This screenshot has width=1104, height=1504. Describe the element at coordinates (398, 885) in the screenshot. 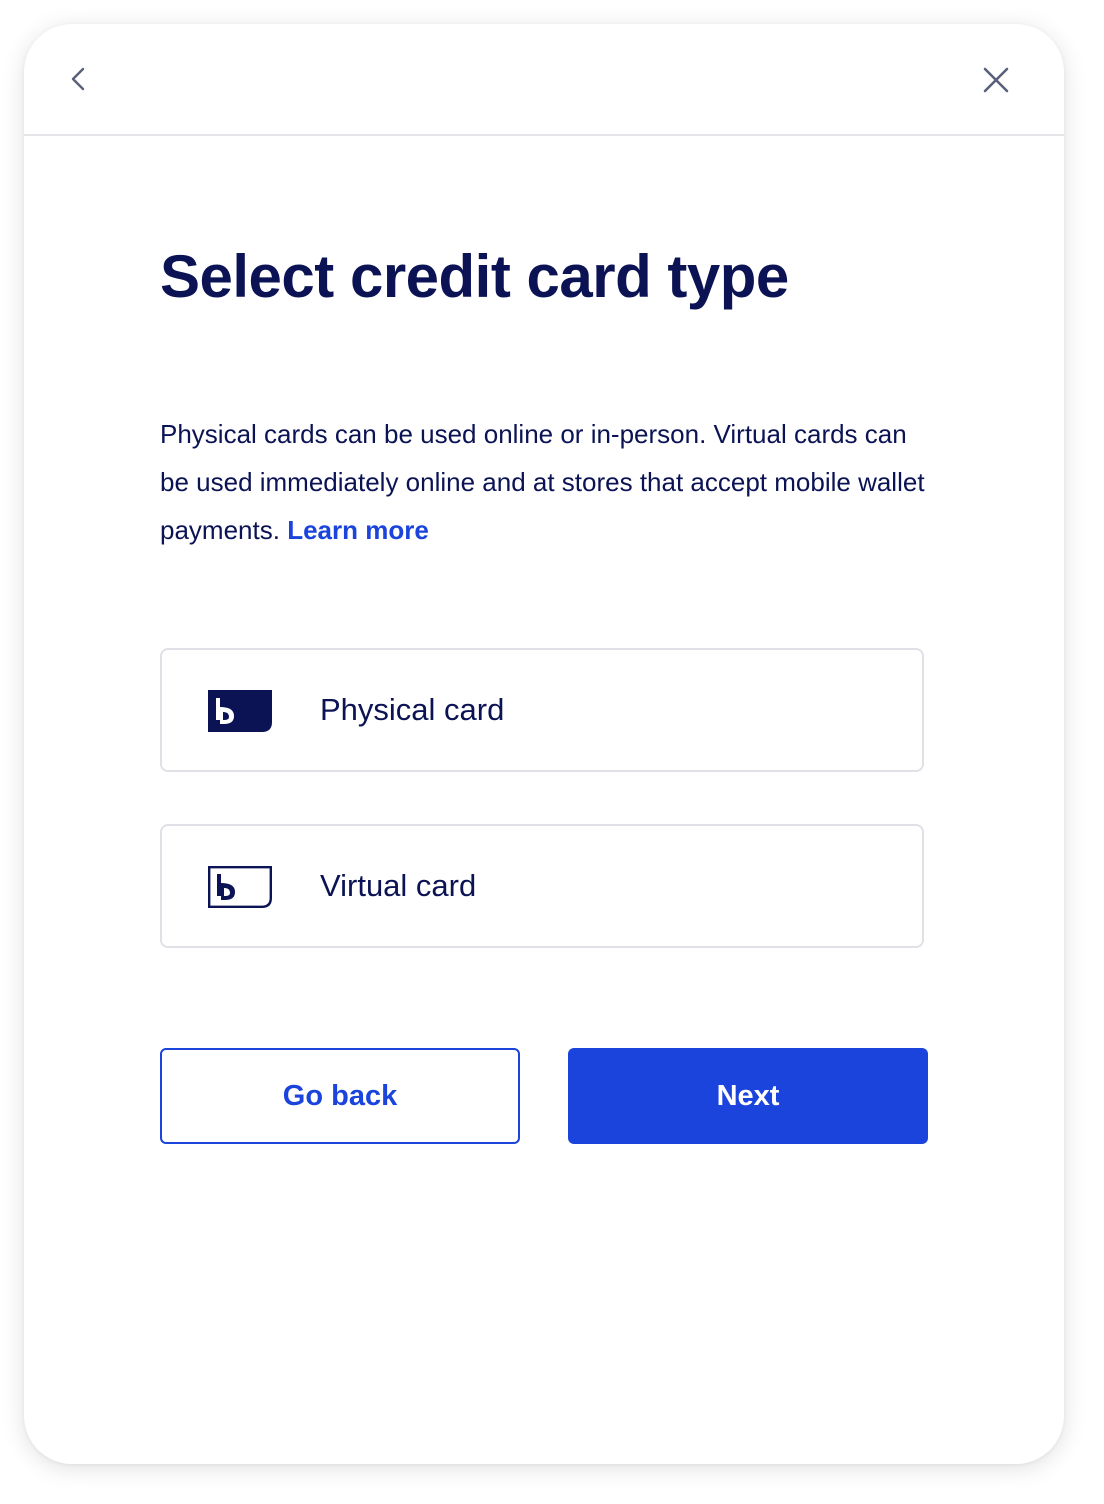

I see `option-virtual-card-label: Virtual card` at that location.